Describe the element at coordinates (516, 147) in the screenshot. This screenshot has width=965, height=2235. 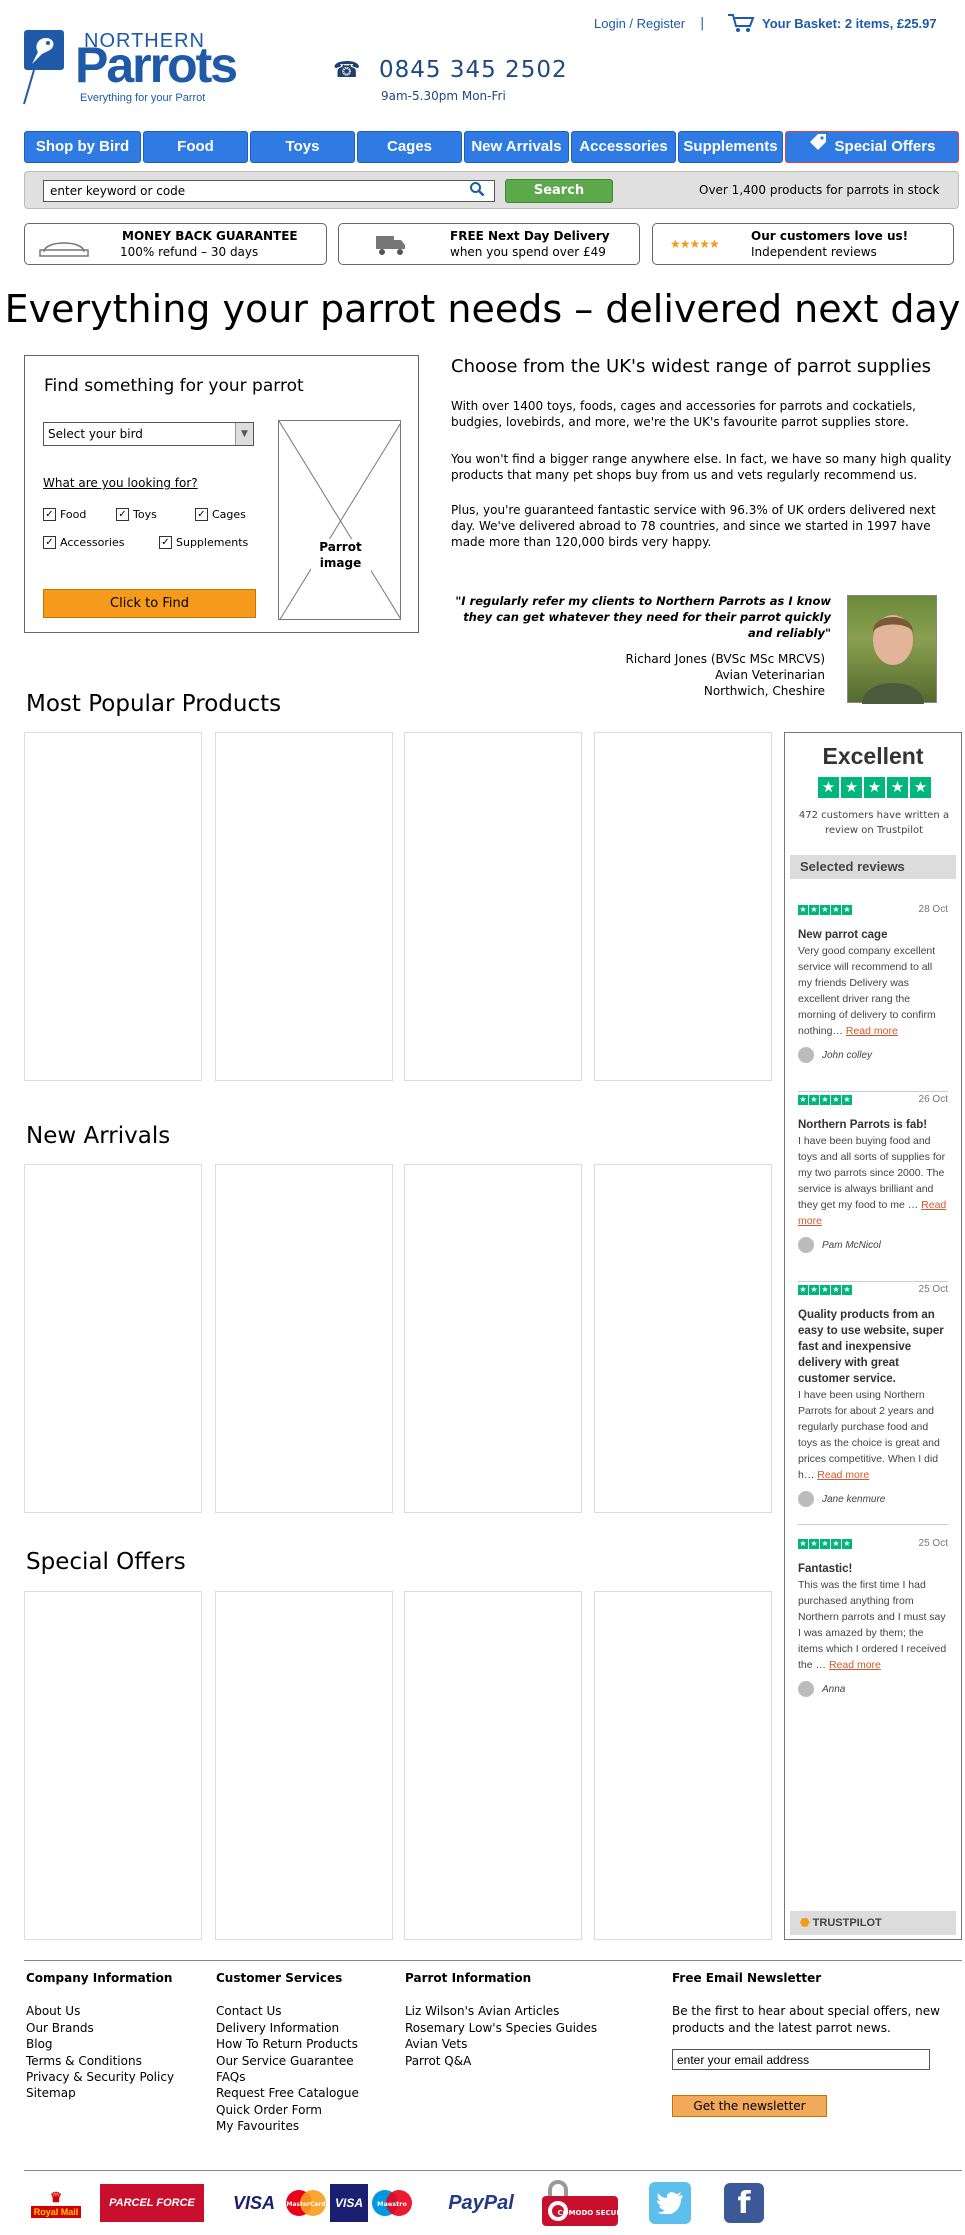
I see `nav-new-arrivals: New Arrivals` at that location.